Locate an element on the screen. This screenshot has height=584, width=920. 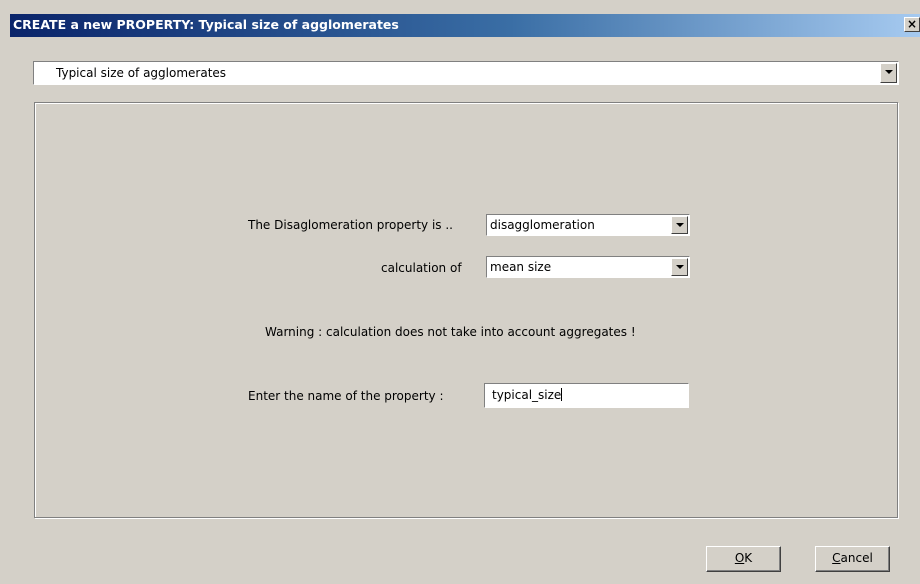
property-type-select: Typical size of agglomerates is located at coordinates (466, 73).